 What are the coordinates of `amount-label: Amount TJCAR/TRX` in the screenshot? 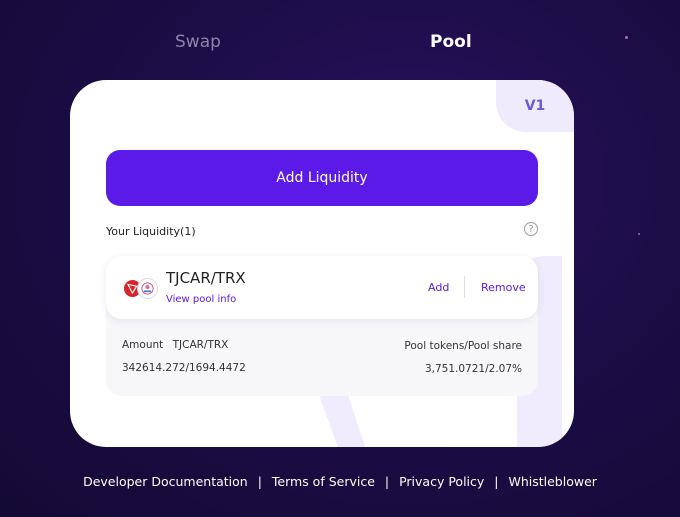 It's located at (175, 345).